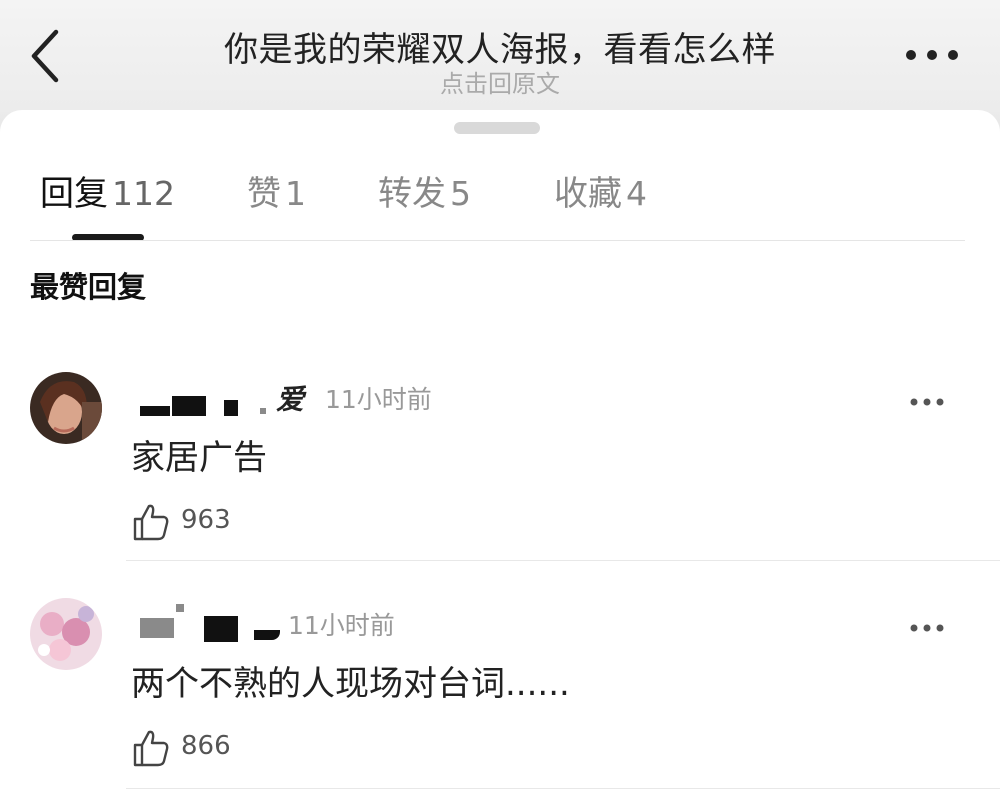 This screenshot has height=810, width=1000. I want to click on username, so click(221, 622).